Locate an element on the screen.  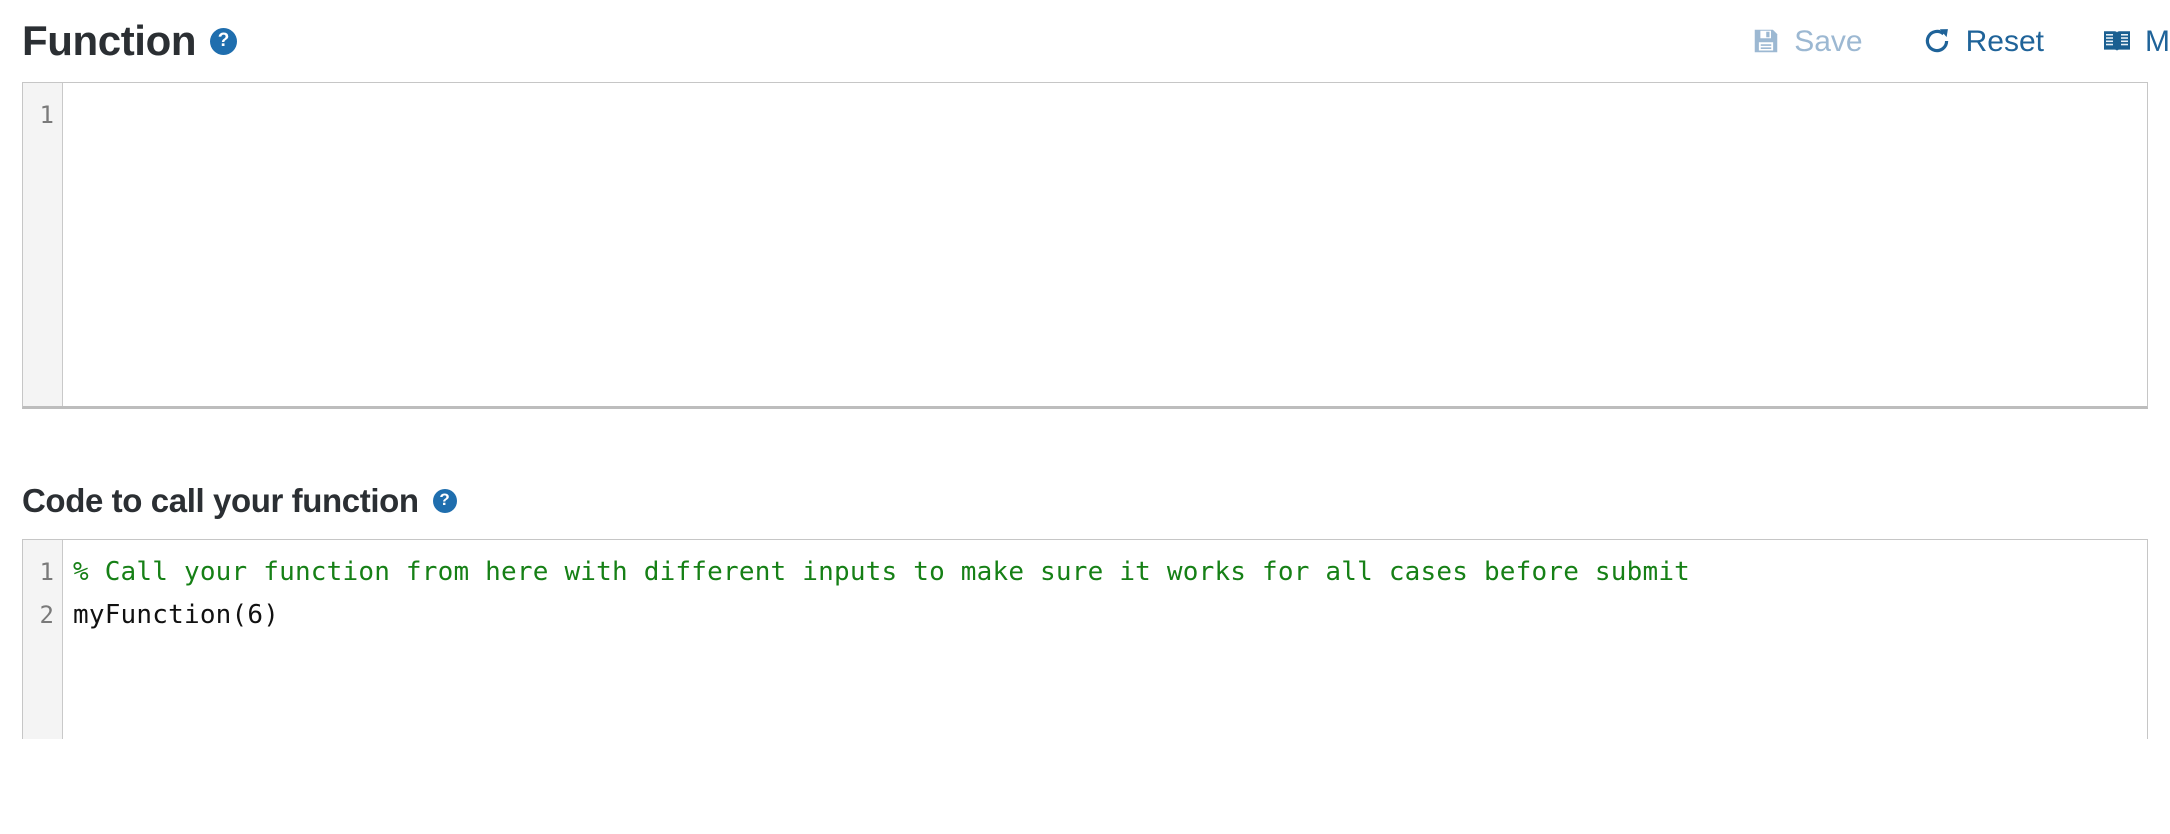
function-title-group: Function ? is located at coordinates (130, 40).